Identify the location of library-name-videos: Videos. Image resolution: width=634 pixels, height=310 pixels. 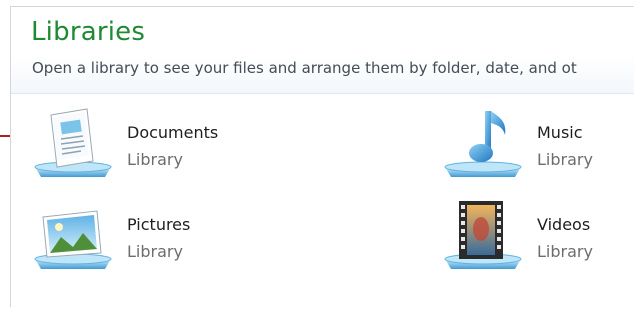
(564, 224).